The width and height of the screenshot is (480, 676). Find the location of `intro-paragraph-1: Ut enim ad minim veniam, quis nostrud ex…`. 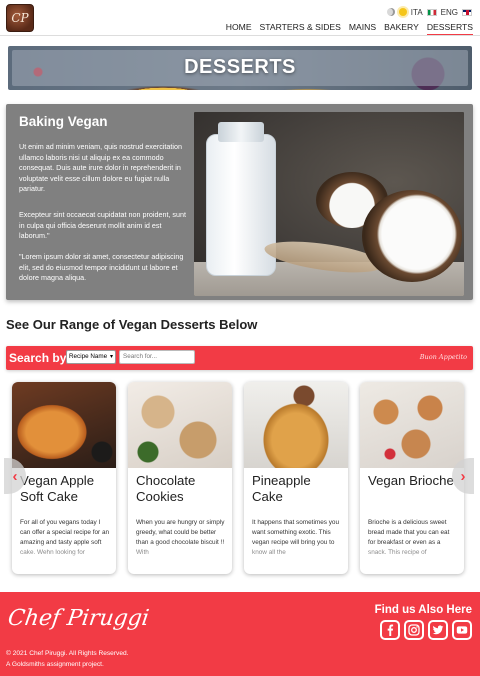

intro-paragraph-1: Ut enim ad minim veniam, quis nostrud ex… is located at coordinates (100, 168).